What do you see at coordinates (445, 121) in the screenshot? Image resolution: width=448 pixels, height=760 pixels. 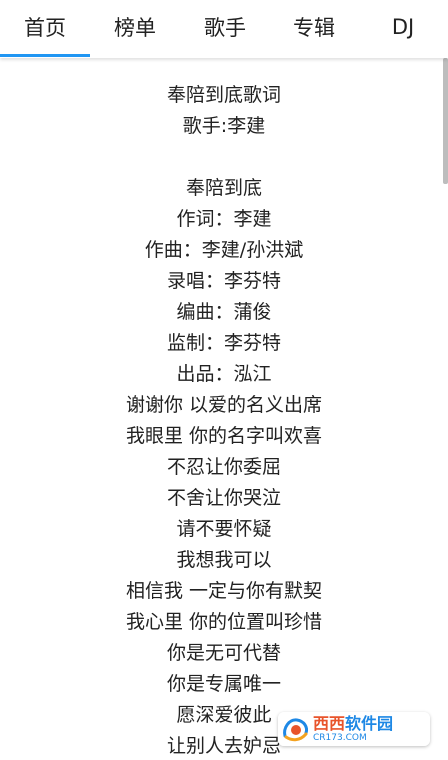 I see `scrollbar-thumb` at bounding box center [445, 121].